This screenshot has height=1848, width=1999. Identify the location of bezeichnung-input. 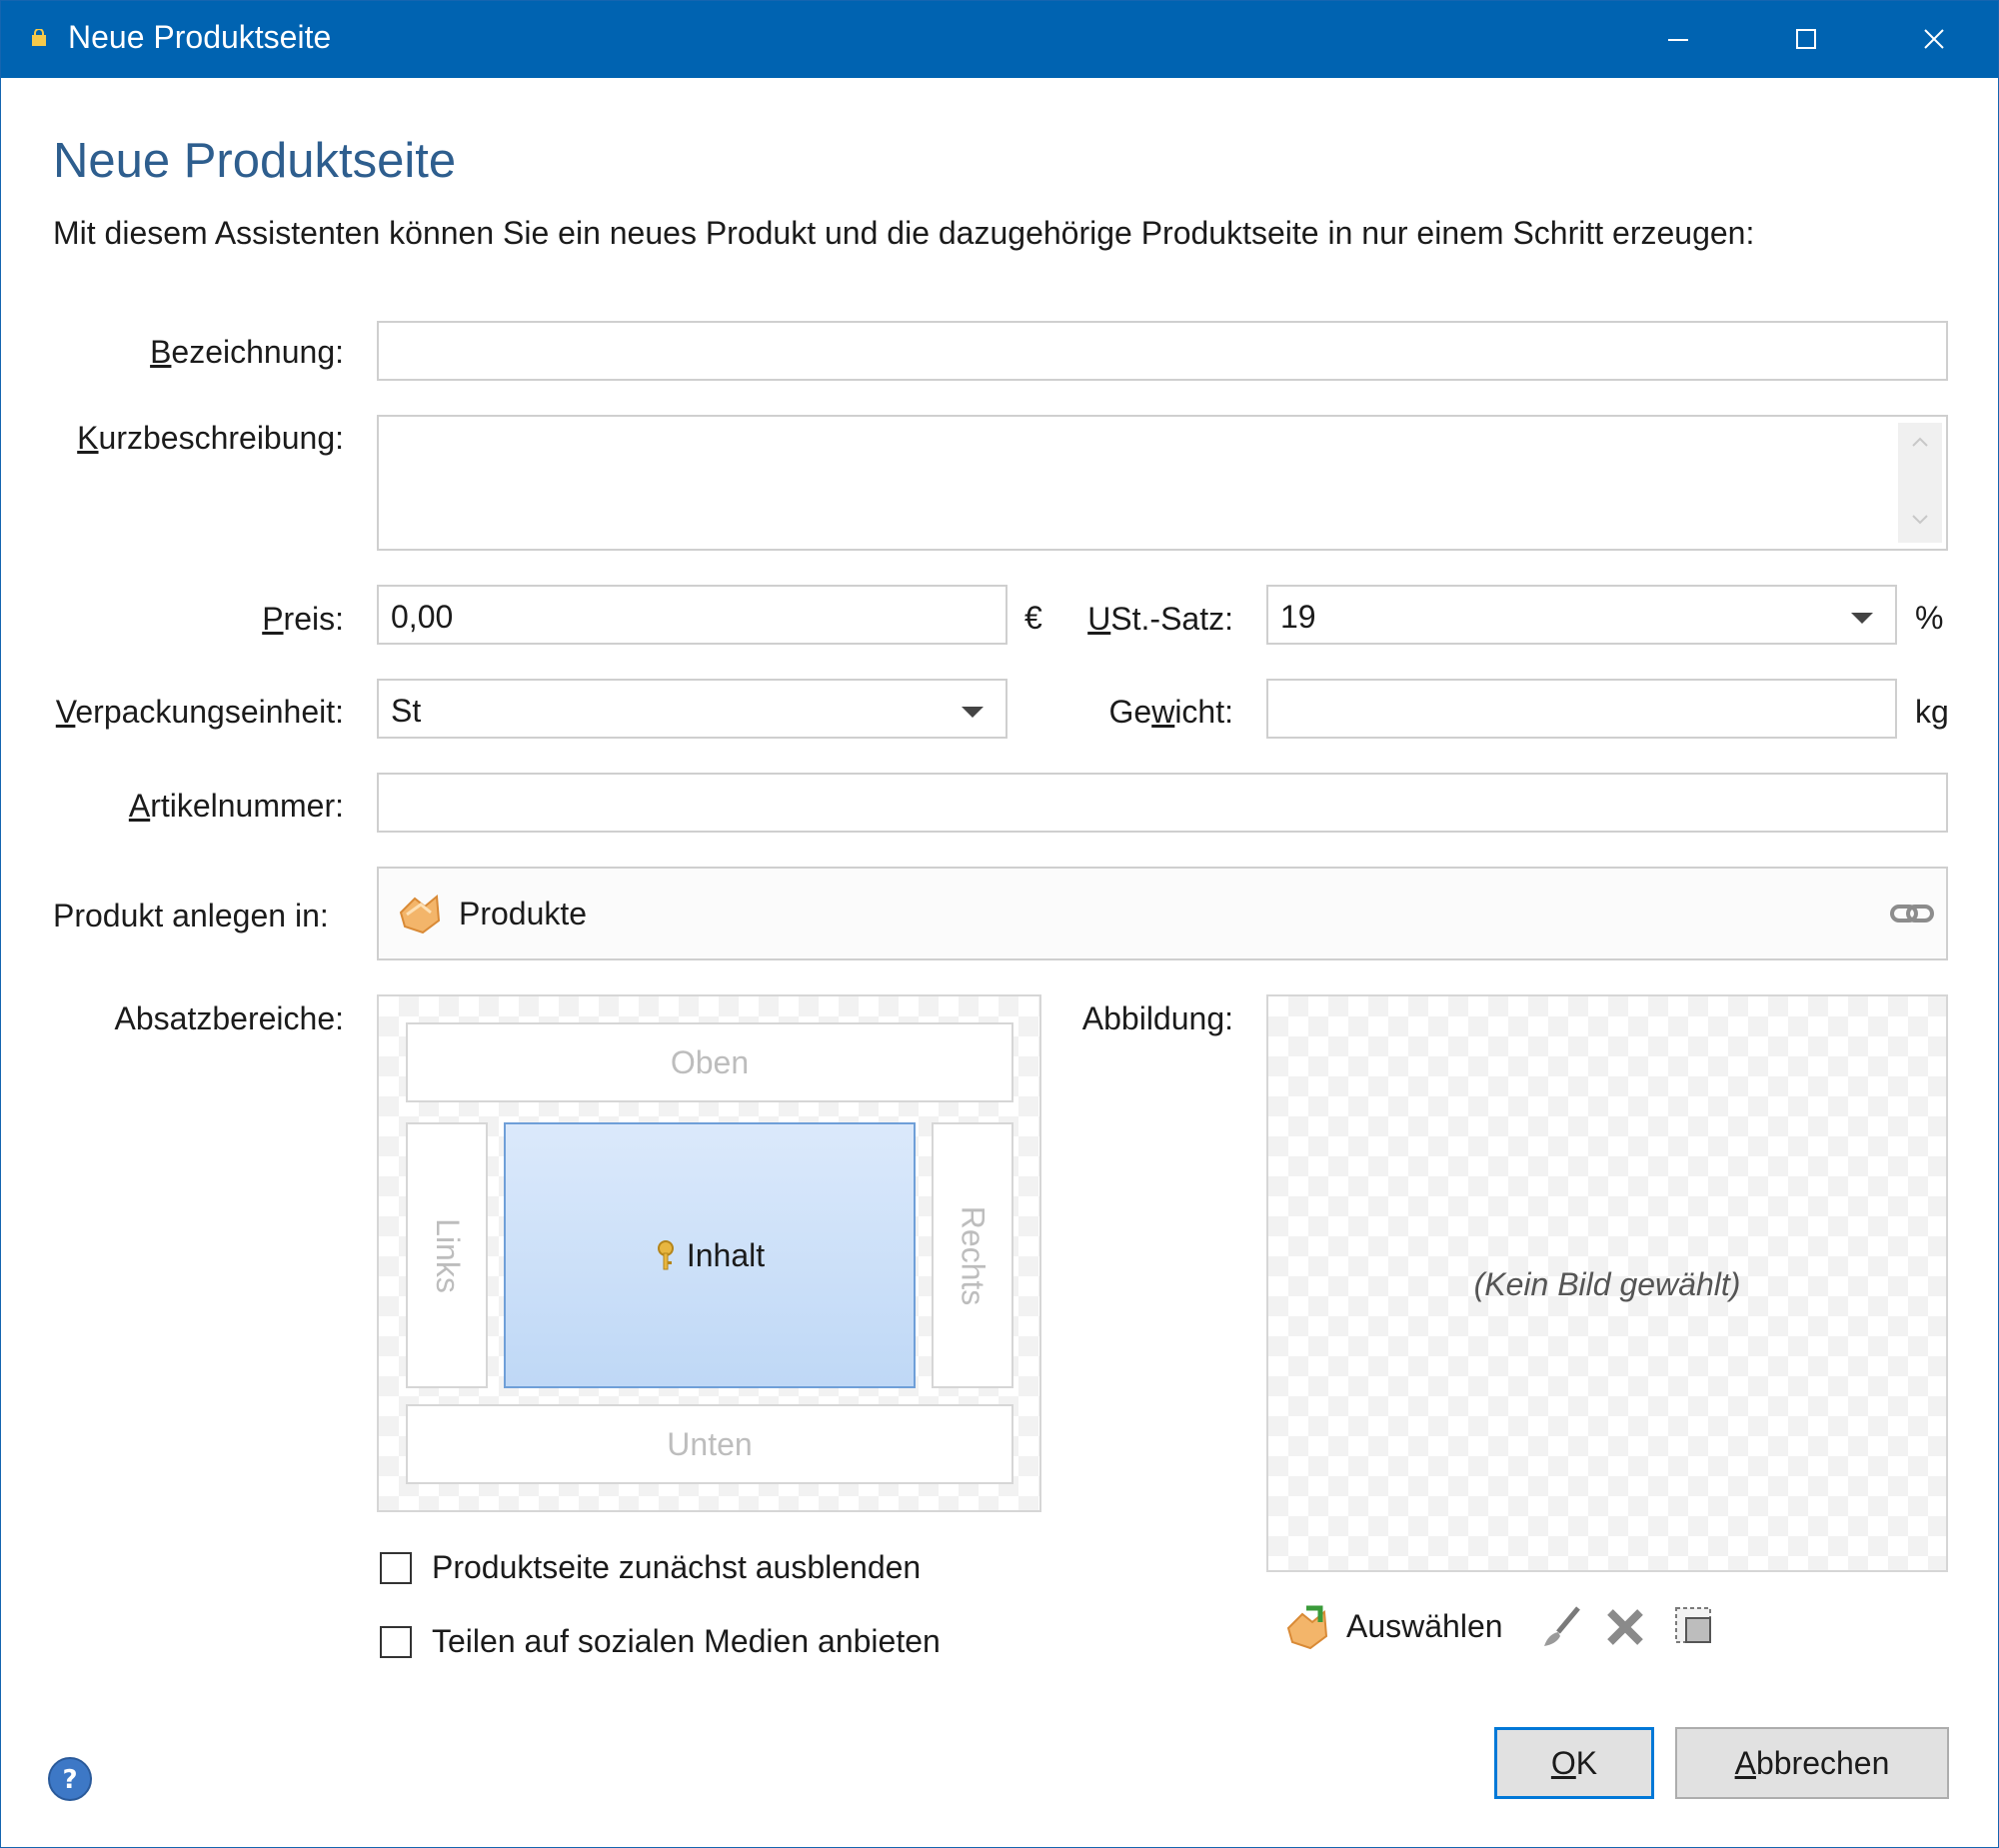
(1163, 351).